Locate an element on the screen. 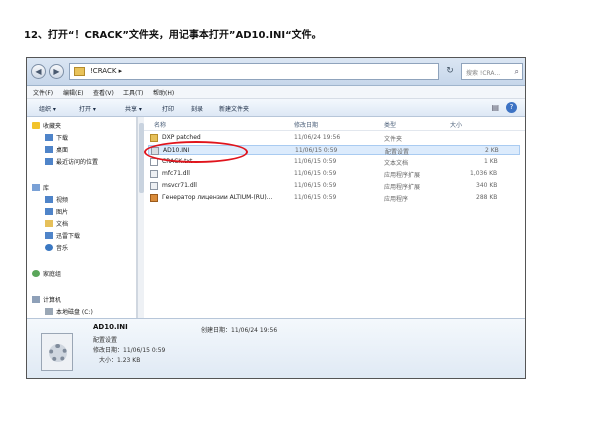  nav-favorites: 收藏夹 is located at coordinates (46, 125).